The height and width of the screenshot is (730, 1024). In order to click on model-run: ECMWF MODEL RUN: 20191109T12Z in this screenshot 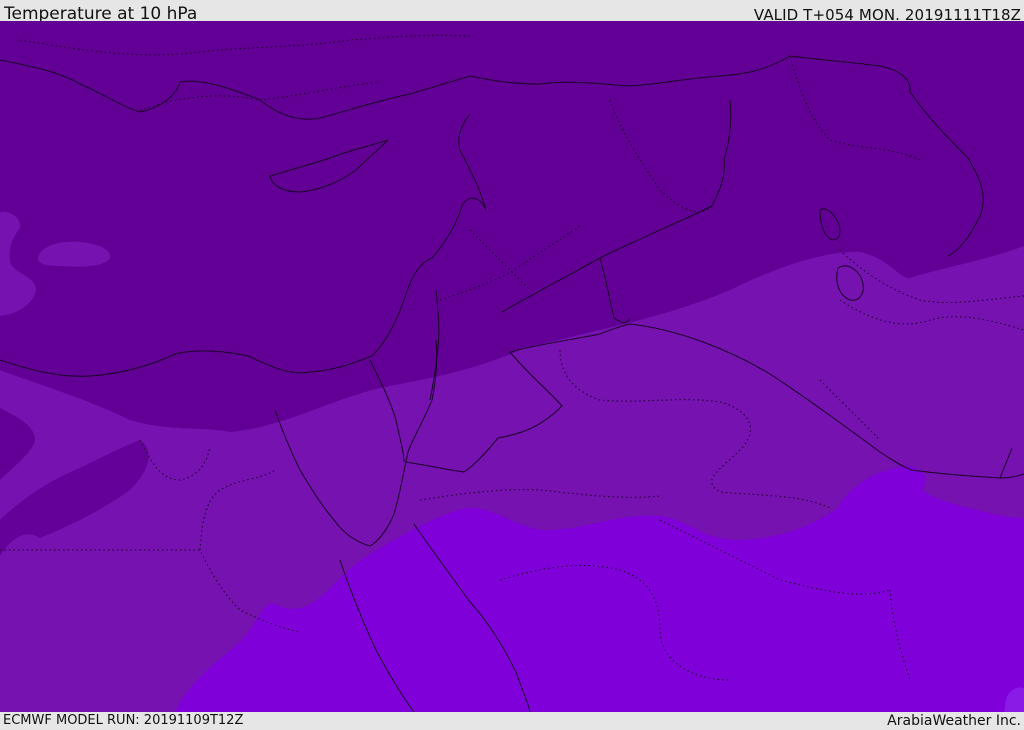, I will do `click(123, 720)`.